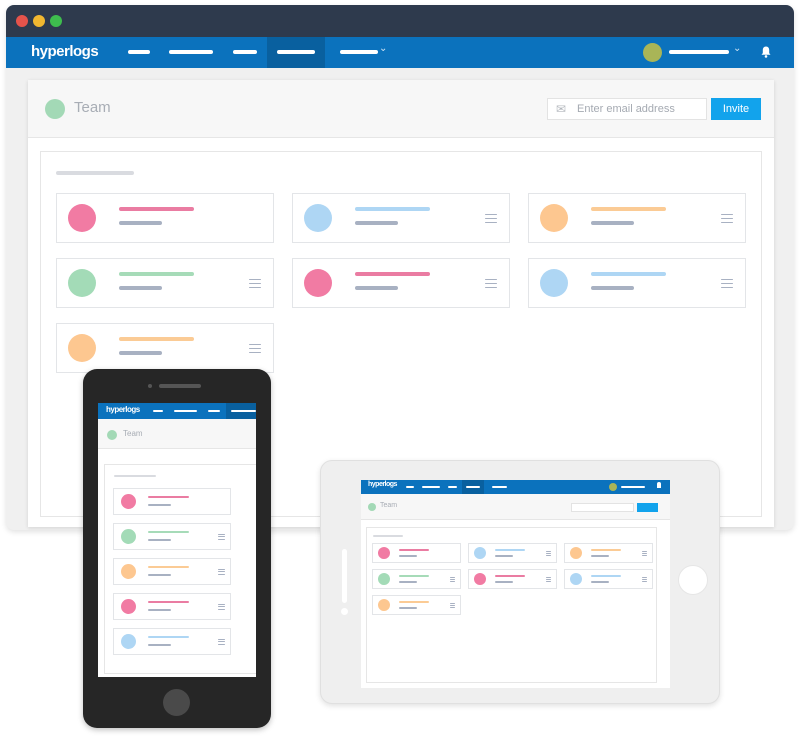  What do you see at coordinates (176, 702) in the screenshot?
I see `phone-home-button` at bounding box center [176, 702].